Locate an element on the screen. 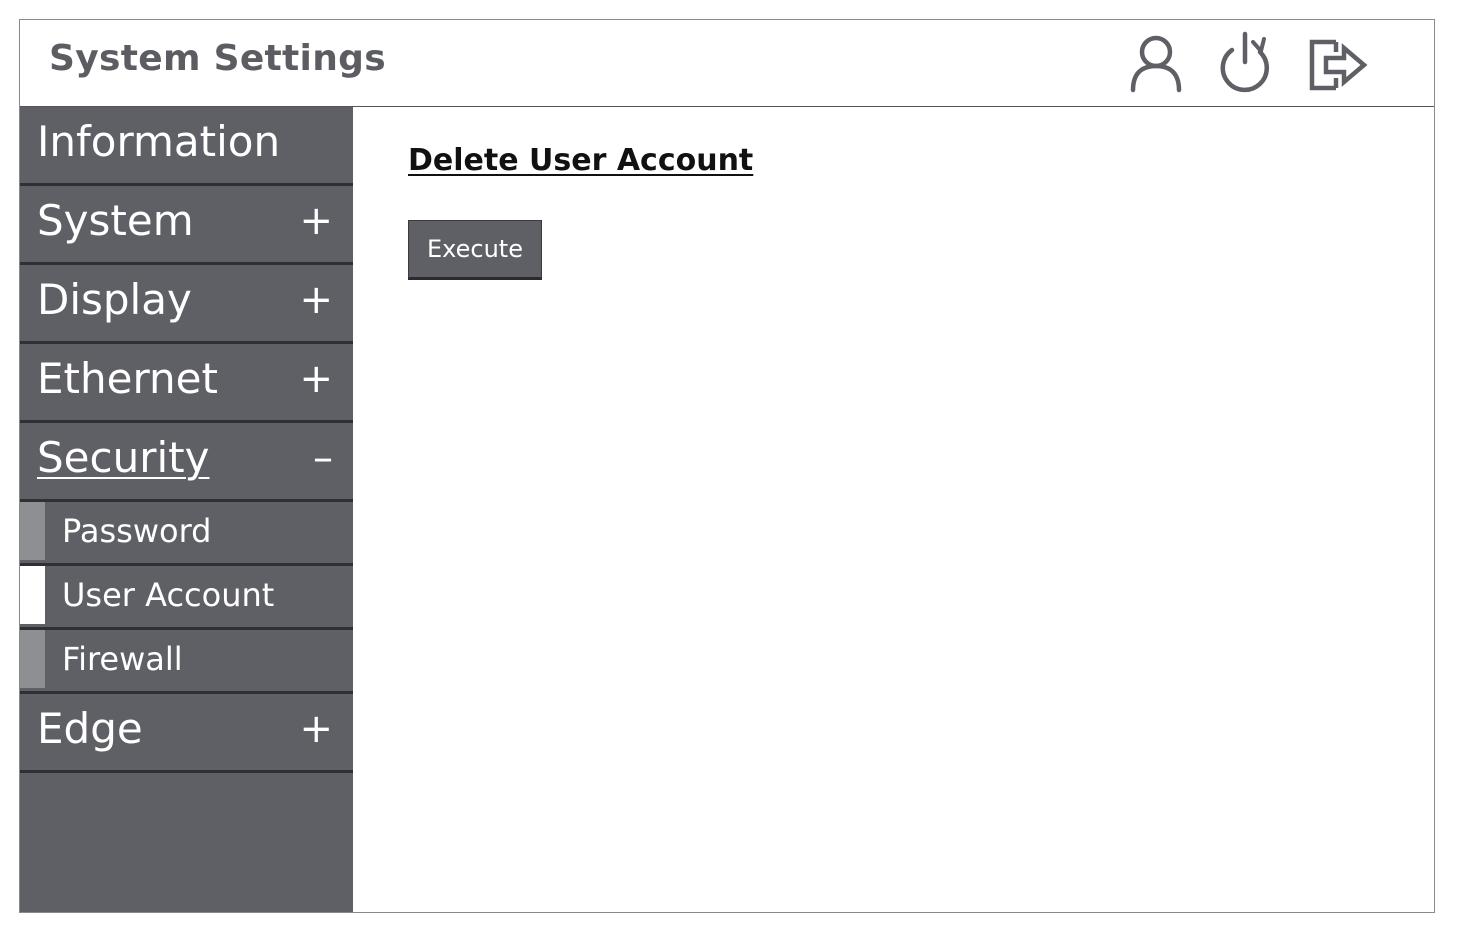 The image size is (1458, 934). sidebar-item-information: Information is located at coordinates (186, 146).